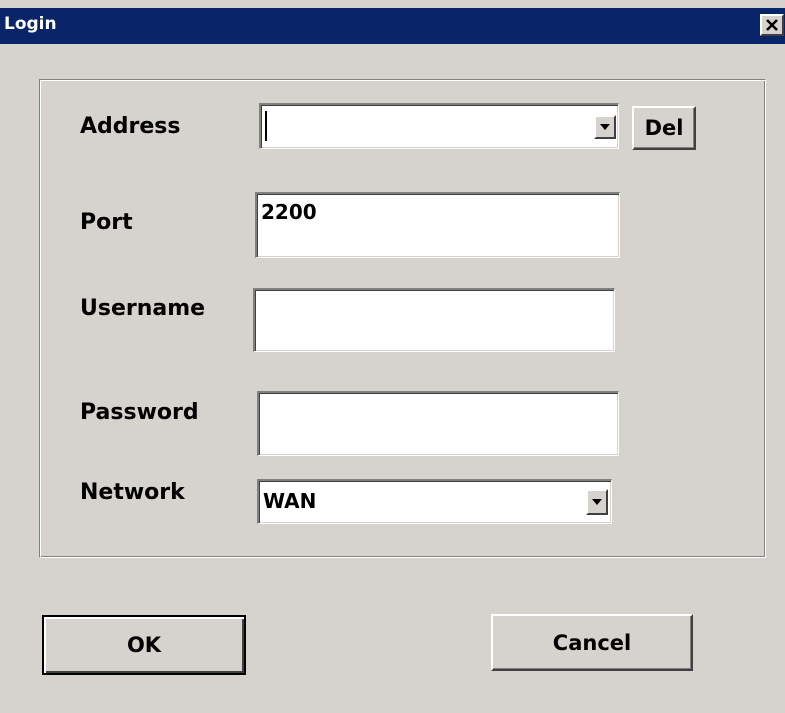 The height and width of the screenshot is (713, 785). I want to click on title-bar: Login, so click(392, 26).